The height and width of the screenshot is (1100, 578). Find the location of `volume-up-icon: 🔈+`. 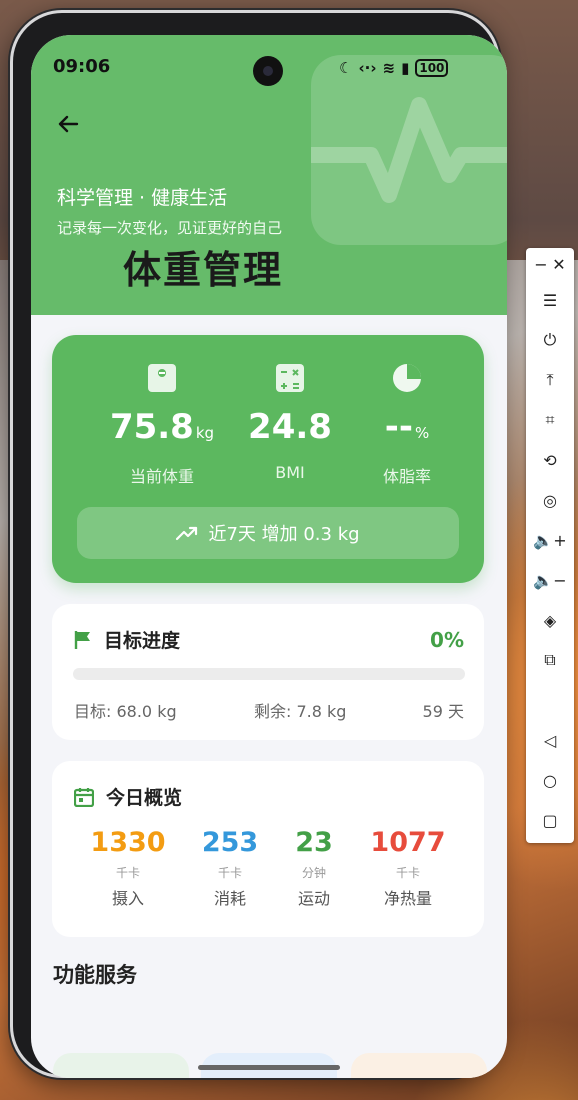

volume-up-icon: 🔈+ is located at coordinates (550, 540).